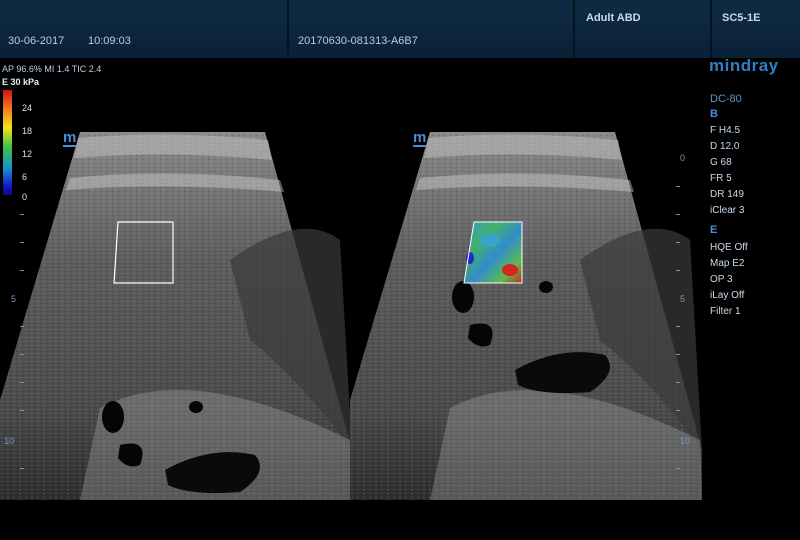 This screenshot has height=540, width=800. What do you see at coordinates (727, 295) in the screenshot?
I see `e-param-ilay: iLay Off` at bounding box center [727, 295].